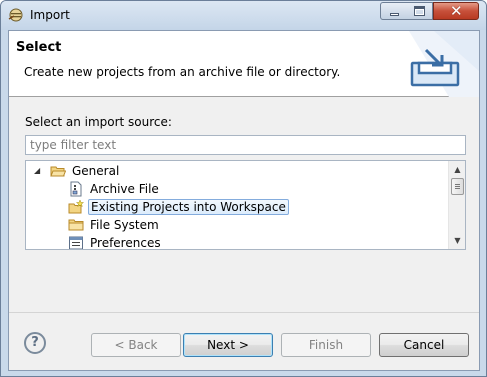 The width and height of the screenshot is (487, 377). What do you see at coordinates (245, 145) in the screenshot?
I see `filter-input` at bounding box center [245, 145].